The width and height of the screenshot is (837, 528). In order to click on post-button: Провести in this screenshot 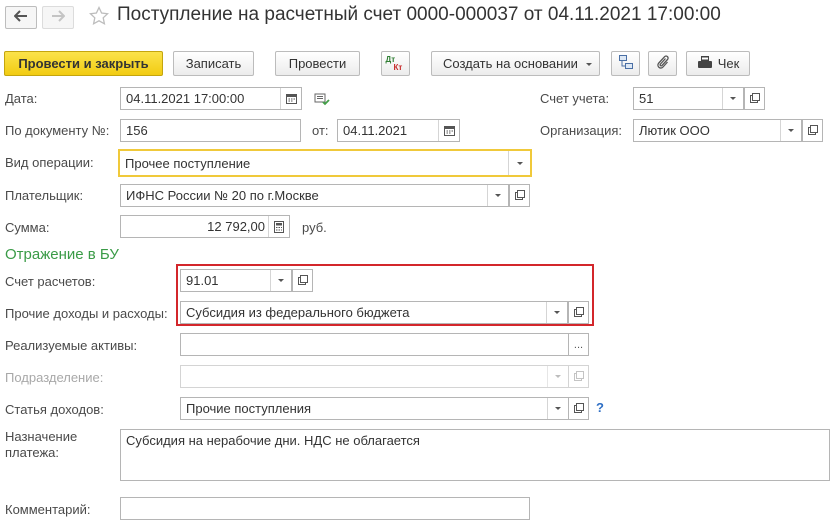, I will do `click(317, 63)`.